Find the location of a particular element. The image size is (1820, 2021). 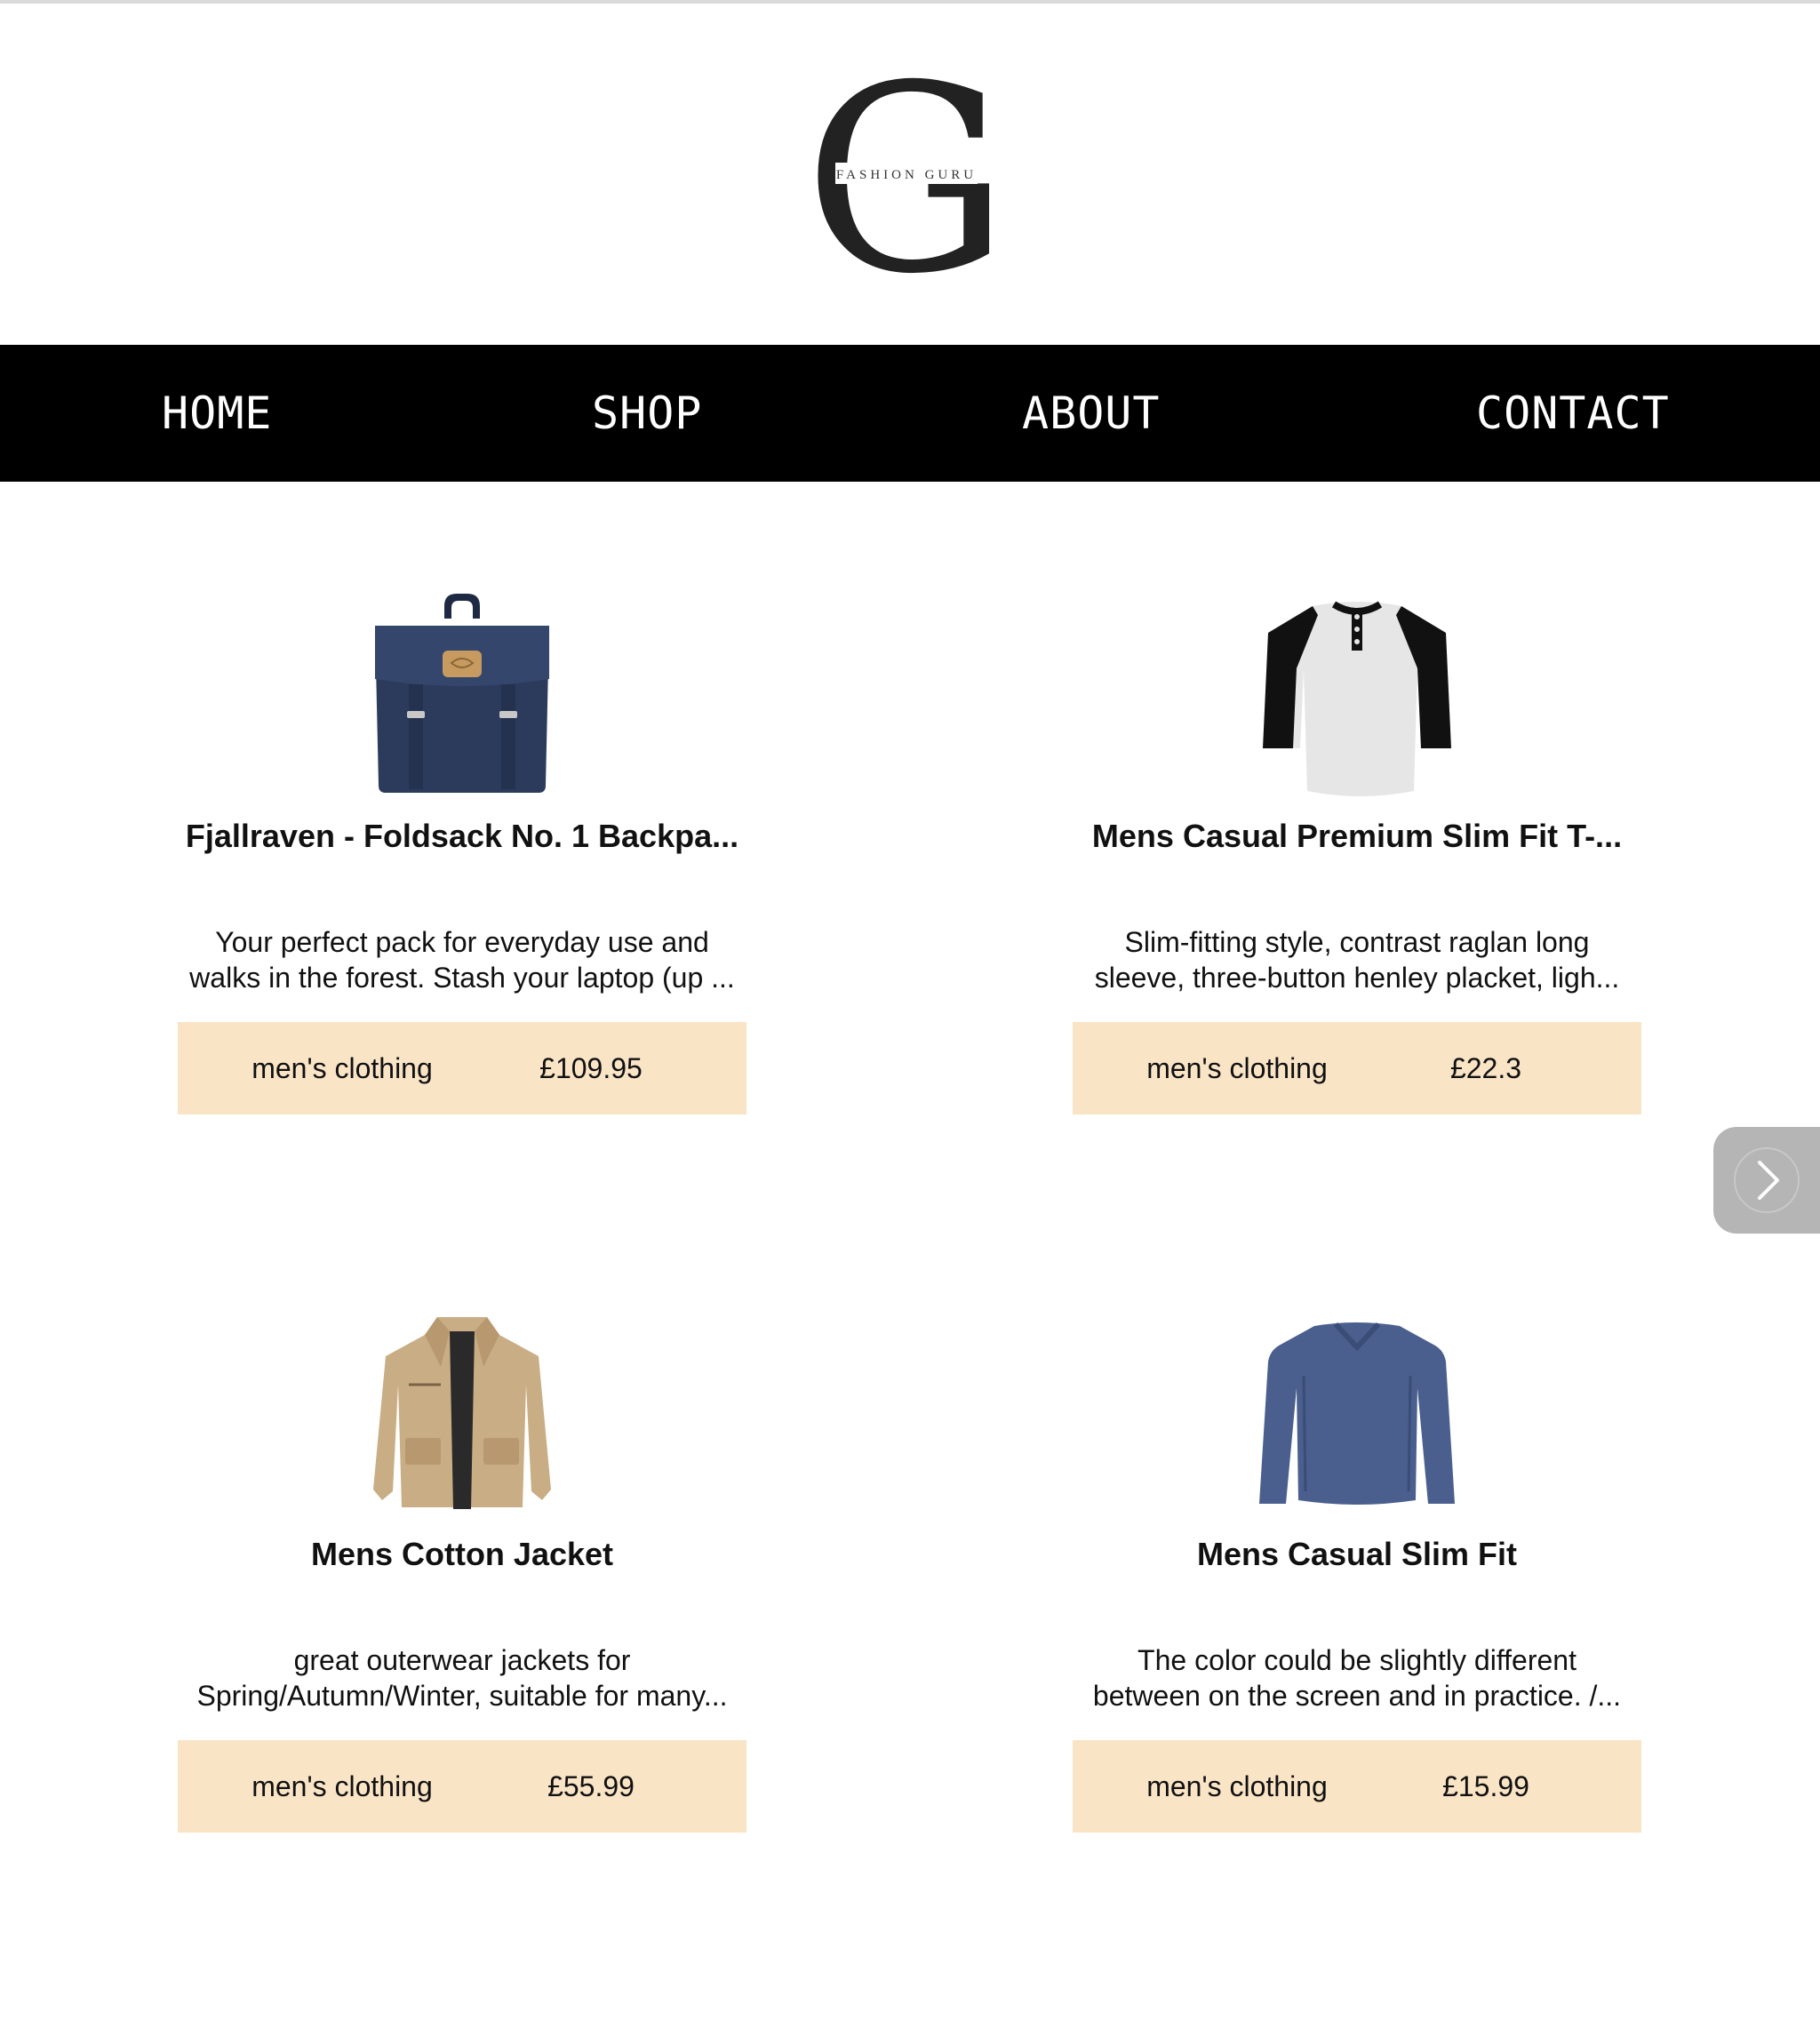

product-meta-bar: men's clothing £15.99 is located at coordinates (1357, 1786).